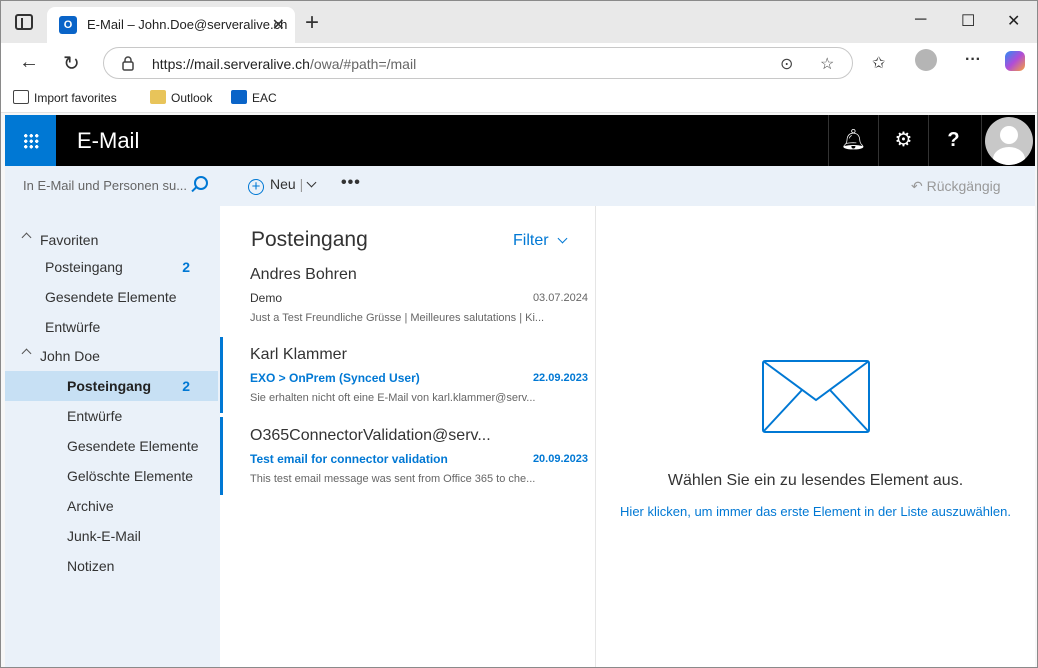  What do you see at coordinates (91, 566) in the screenshot?
I see `folder-label: Notizen` at bounding box center [91, 566].